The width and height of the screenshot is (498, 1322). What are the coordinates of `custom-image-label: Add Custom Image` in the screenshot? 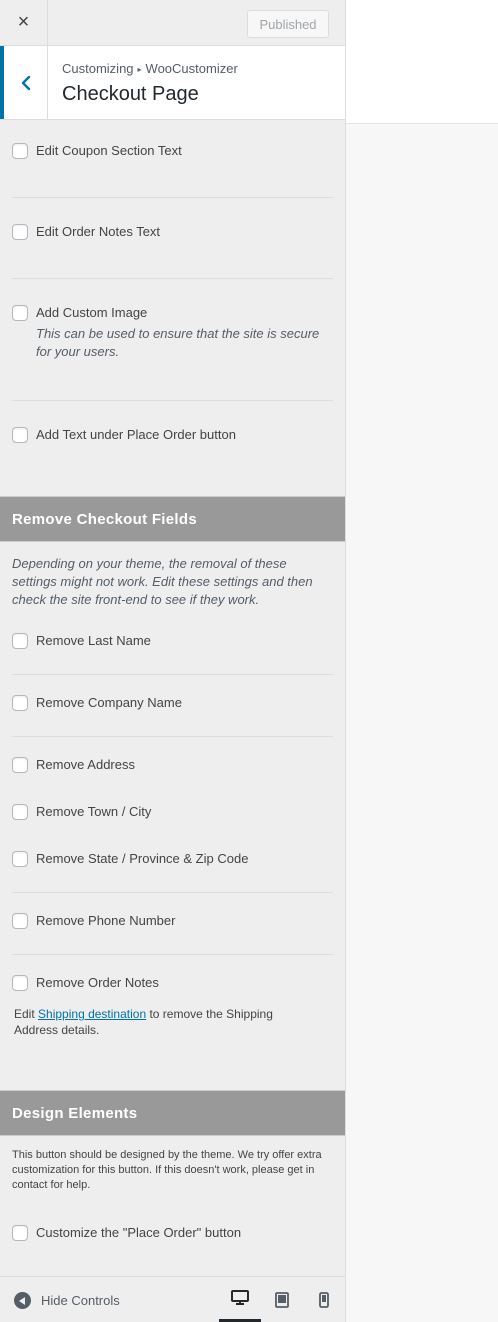 It's located at (92, 312).